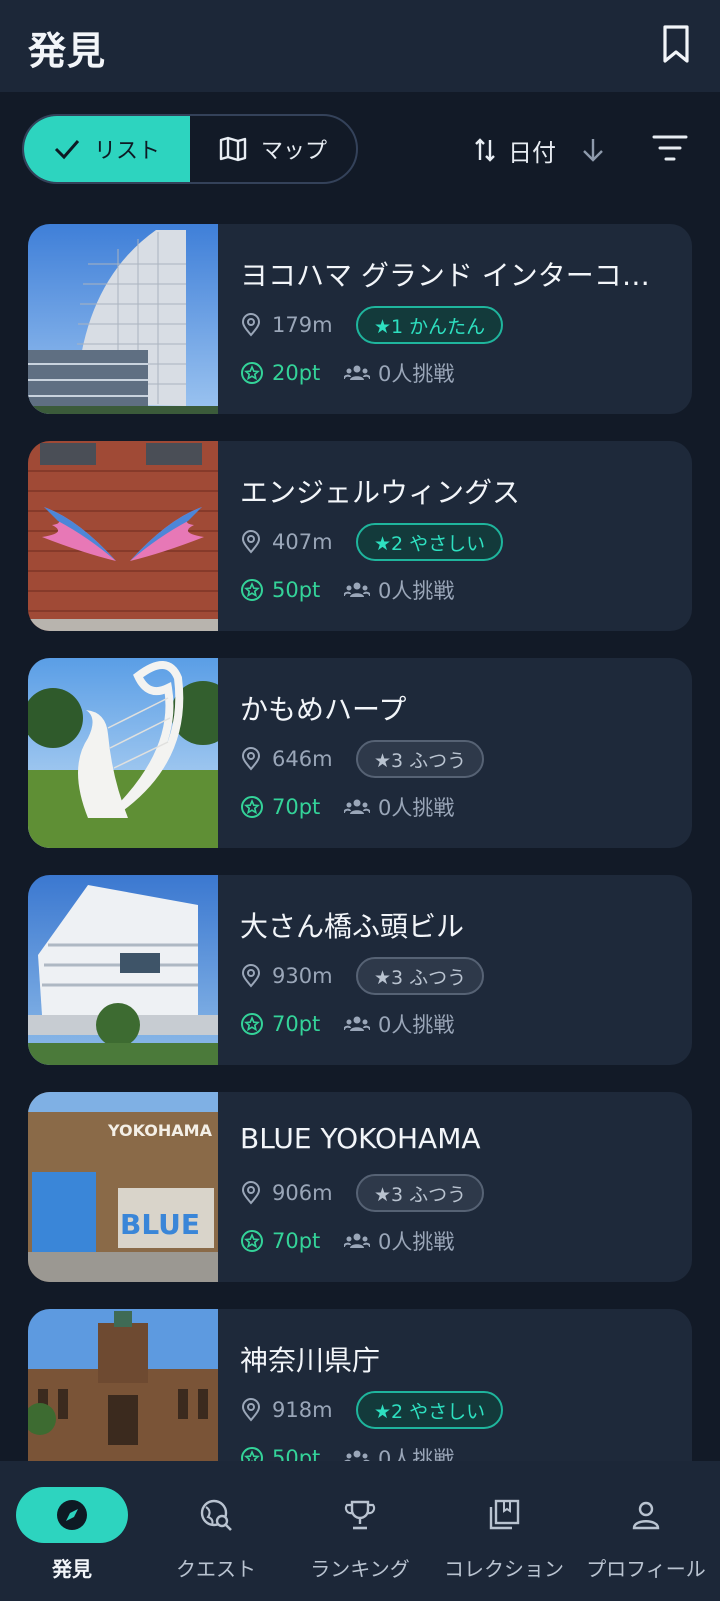  I want to click on spot-name: ヨコハマ グランド インターコンチネンタル ホテル, so click(455, 275).